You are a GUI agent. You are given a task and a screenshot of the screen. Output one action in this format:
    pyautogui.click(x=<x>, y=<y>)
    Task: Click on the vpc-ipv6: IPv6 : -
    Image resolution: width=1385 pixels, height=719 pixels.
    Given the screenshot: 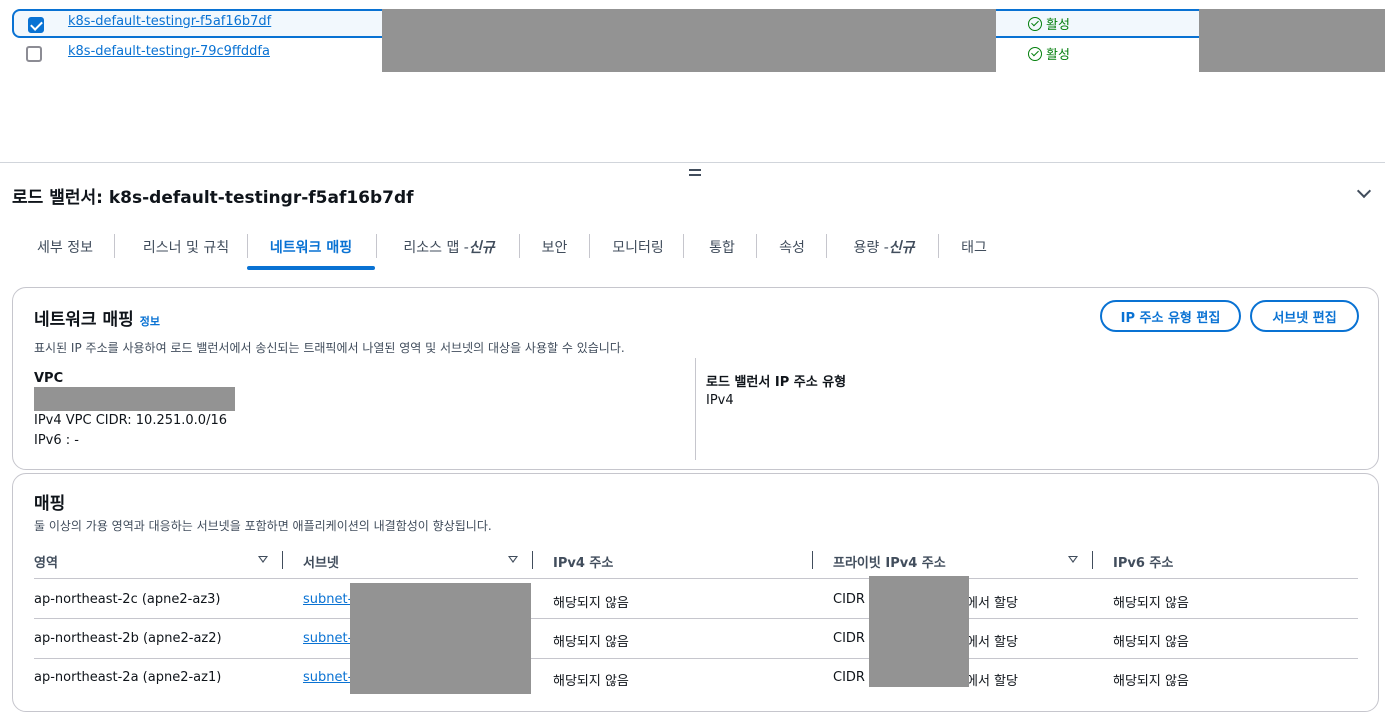 What is the action you would take?
    pyautogui.click(x=56, y=440)
    